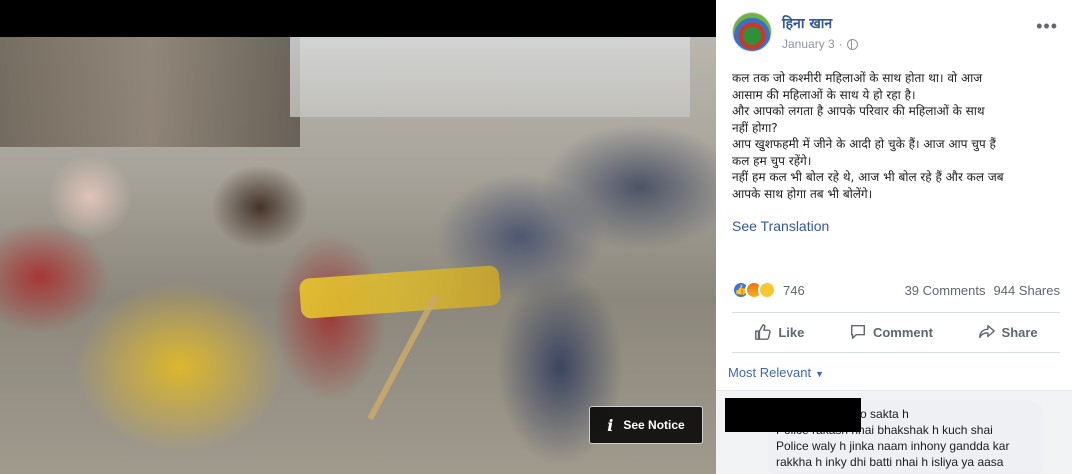 This screenshot has height=474, width=1072. I want to click on globe-icon, so click(852, 44).